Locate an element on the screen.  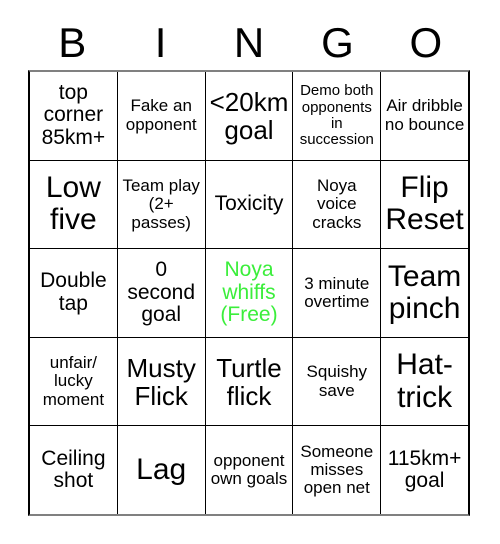
bingo-cell: Demo both opponents in succession is located at coordinates (337, 116).